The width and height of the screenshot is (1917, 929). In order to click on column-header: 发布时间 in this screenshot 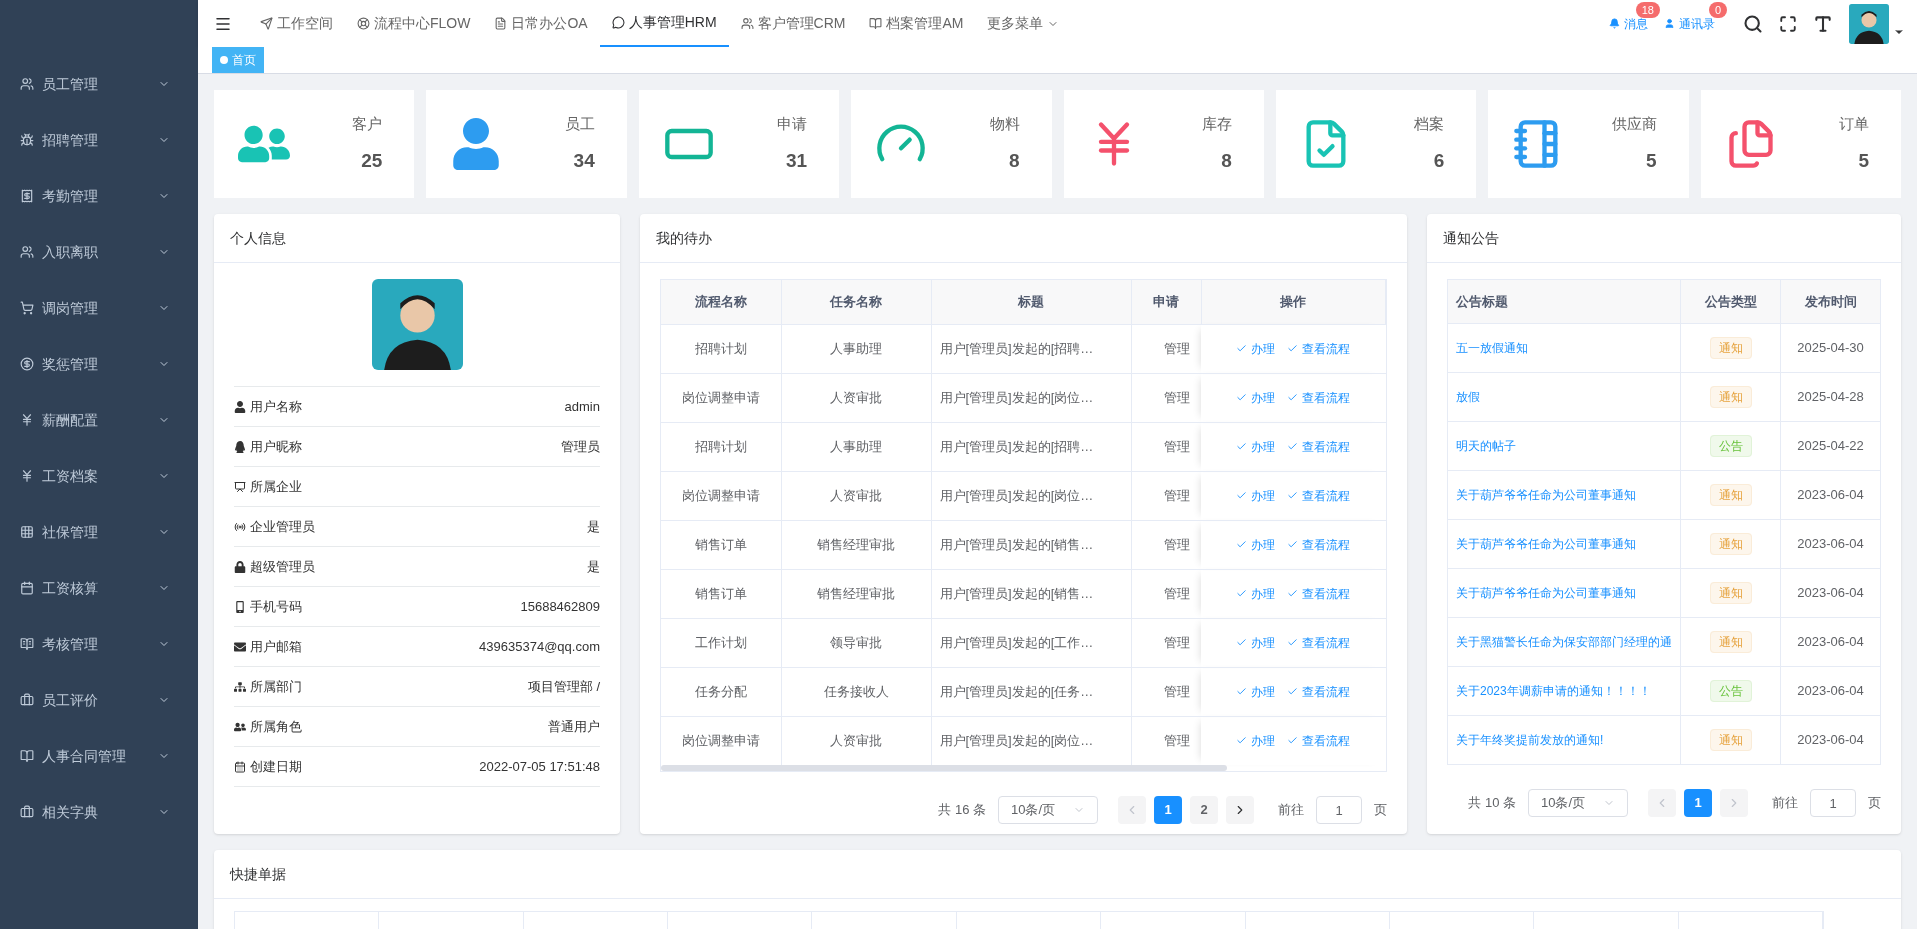, I will do `click(1830, 301)`.